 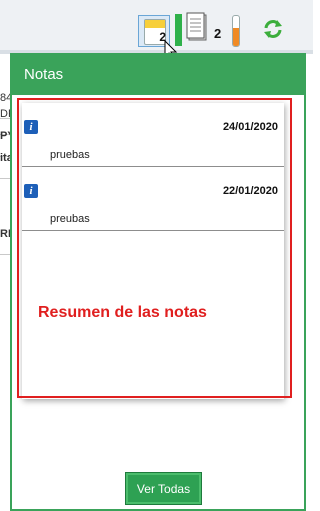 I want to click on note-item: i 24/01/2020 pruebas, so click(x=153, y=135).